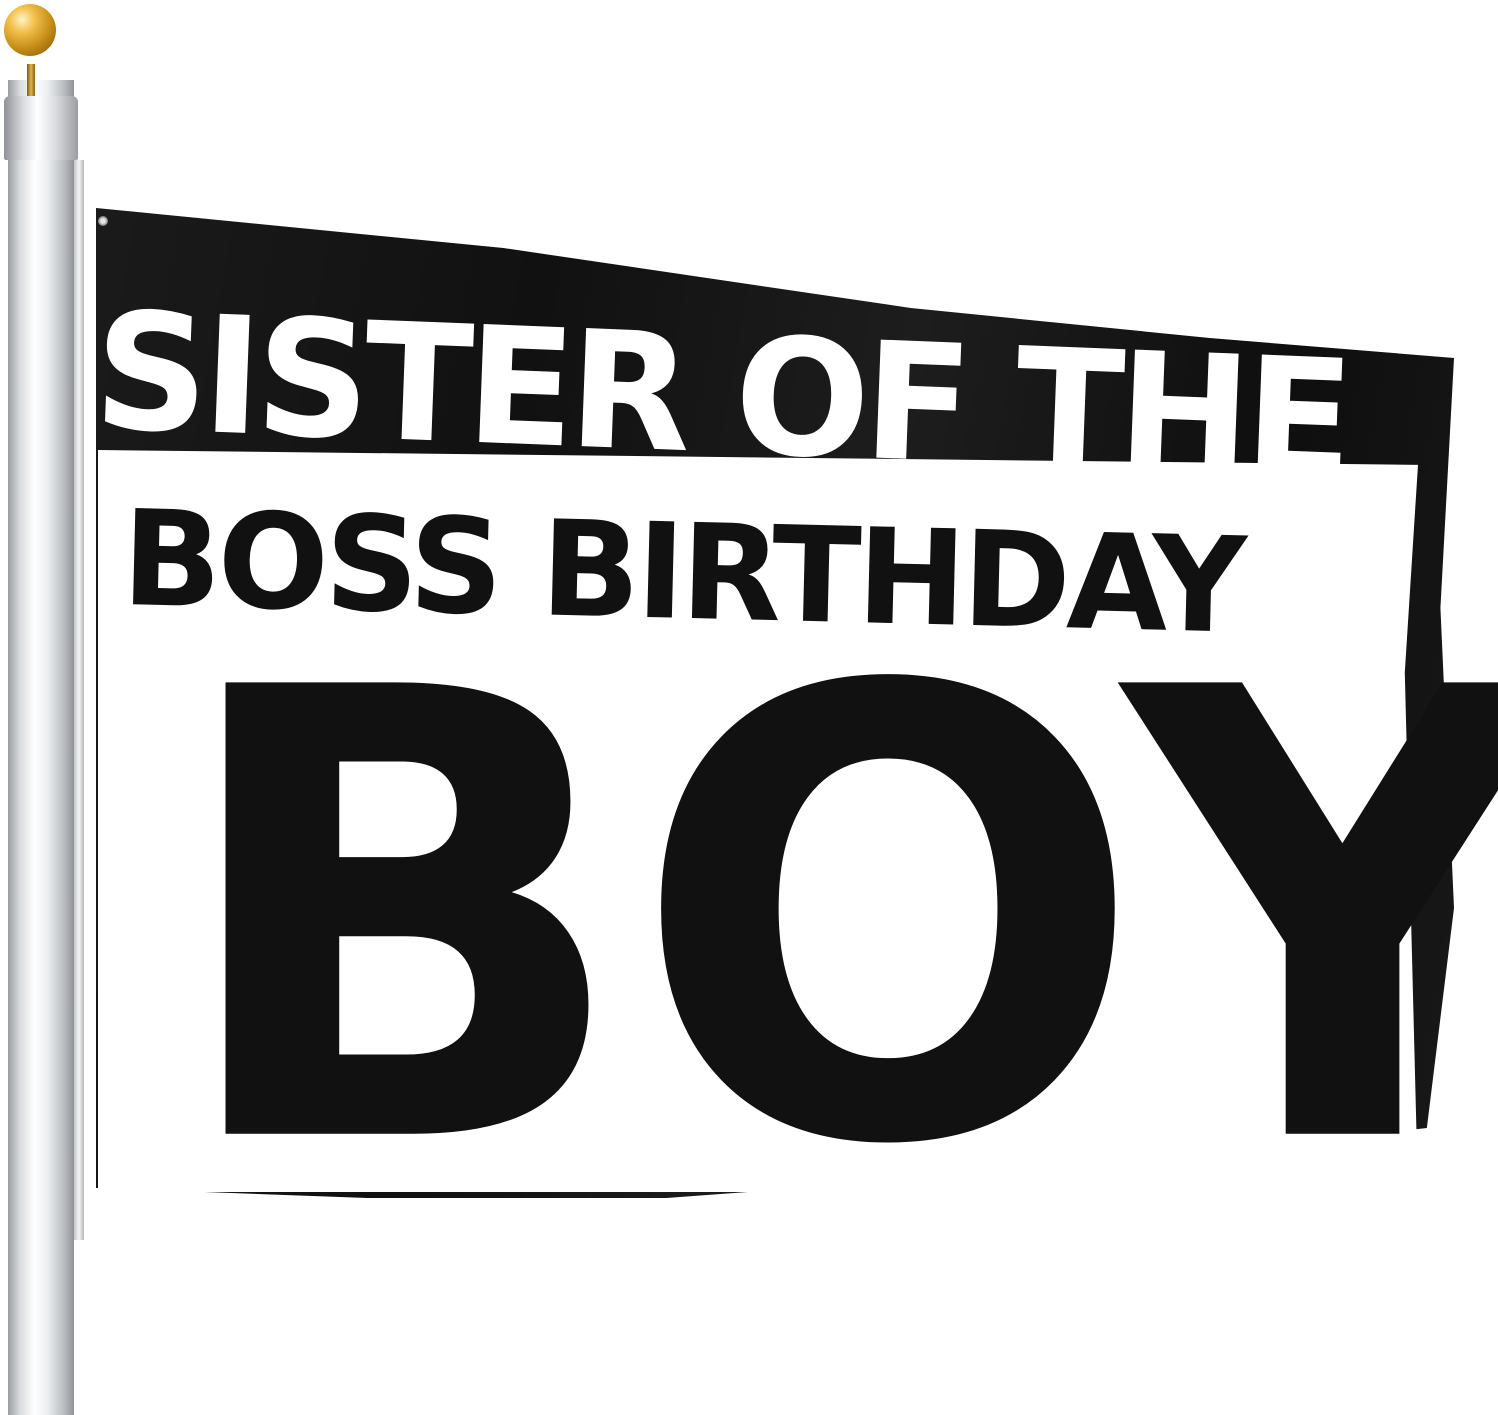 This screenshot has width=1498, height=1415. What do you see at coordinates (103, 221) in the screenshot?
I see `grommet-icon` at bounding box center [103, 221].